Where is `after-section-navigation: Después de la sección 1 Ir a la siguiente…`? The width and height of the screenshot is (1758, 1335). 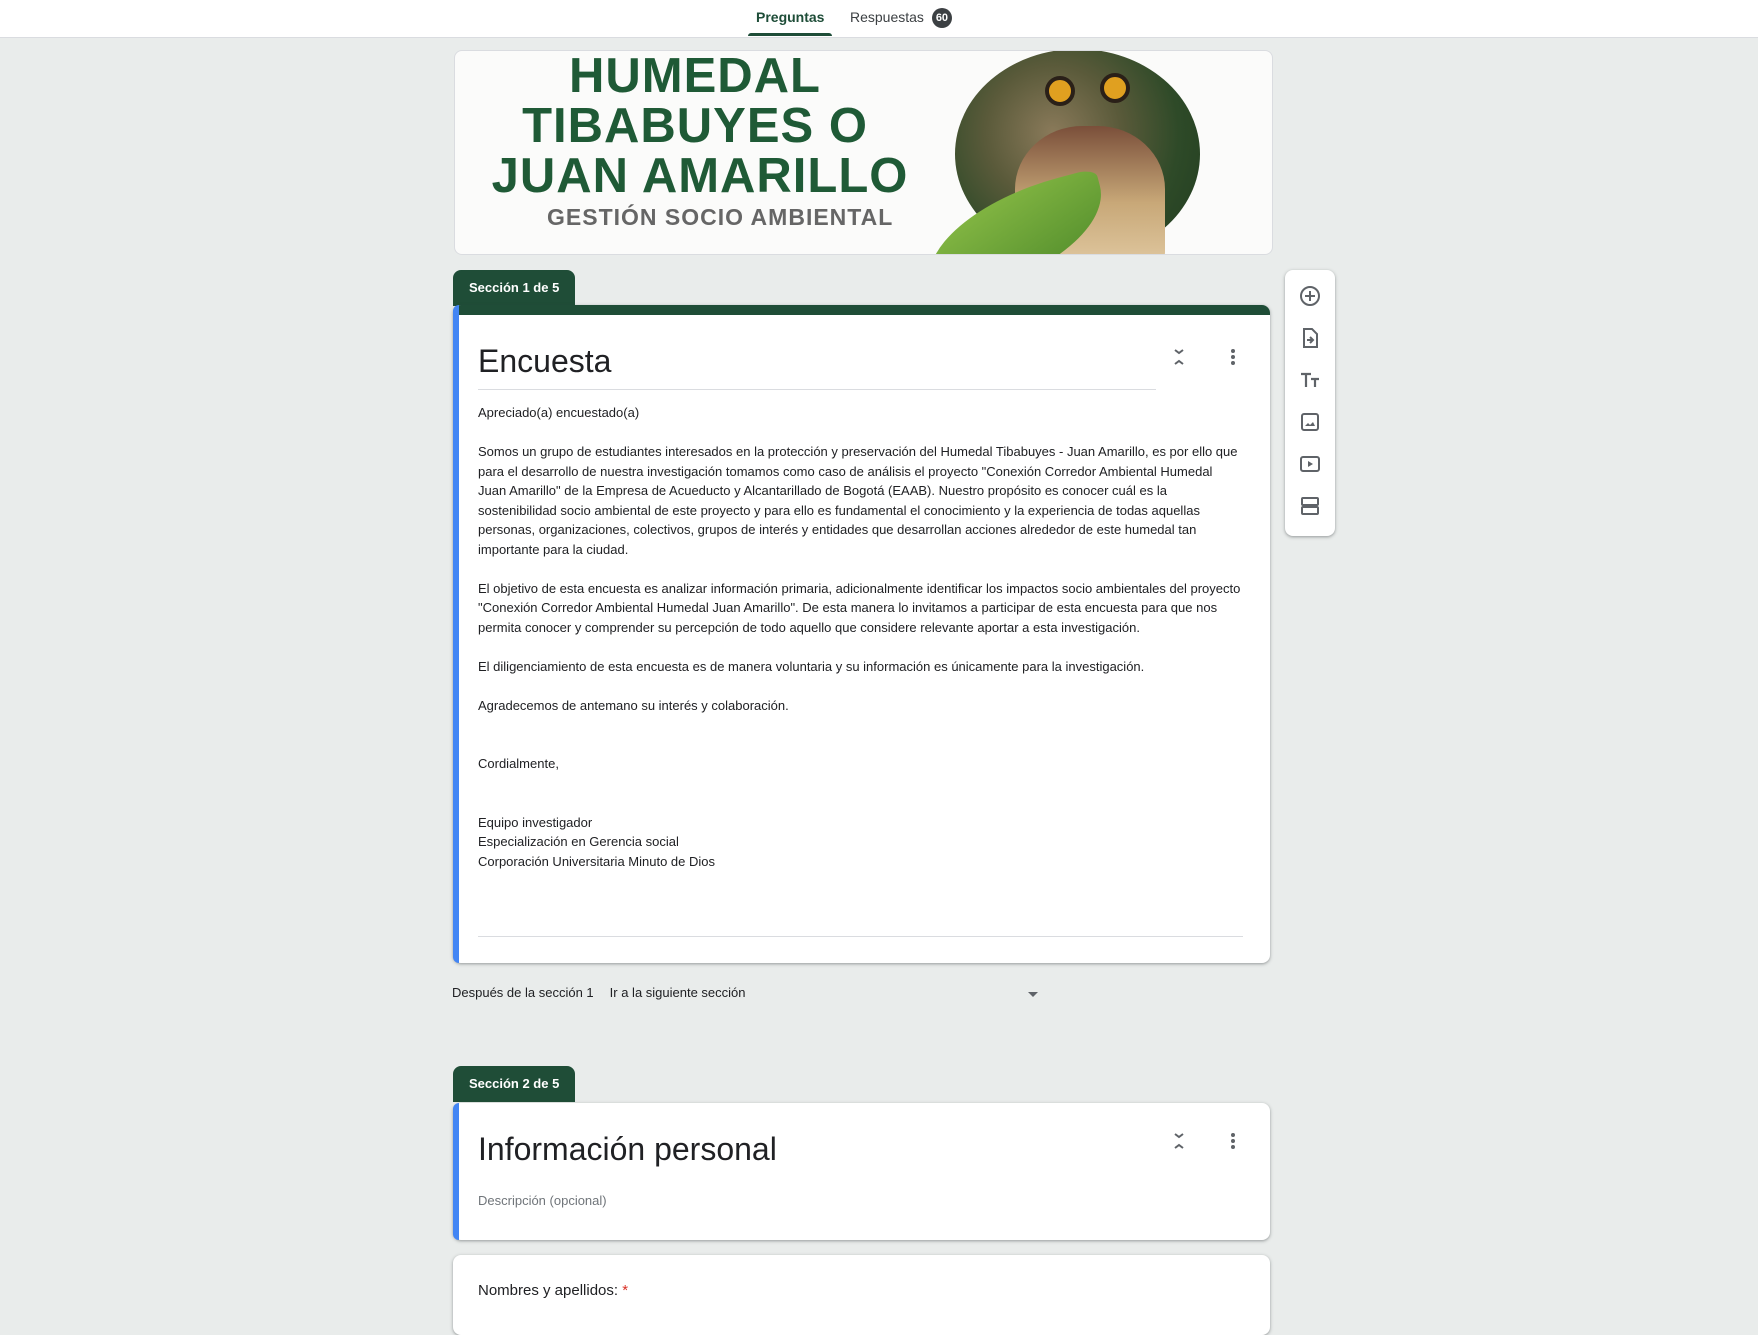
after-section-navigation: Después de la sección 1 Ir a la siguiente… is located at coordinates (599, 992).